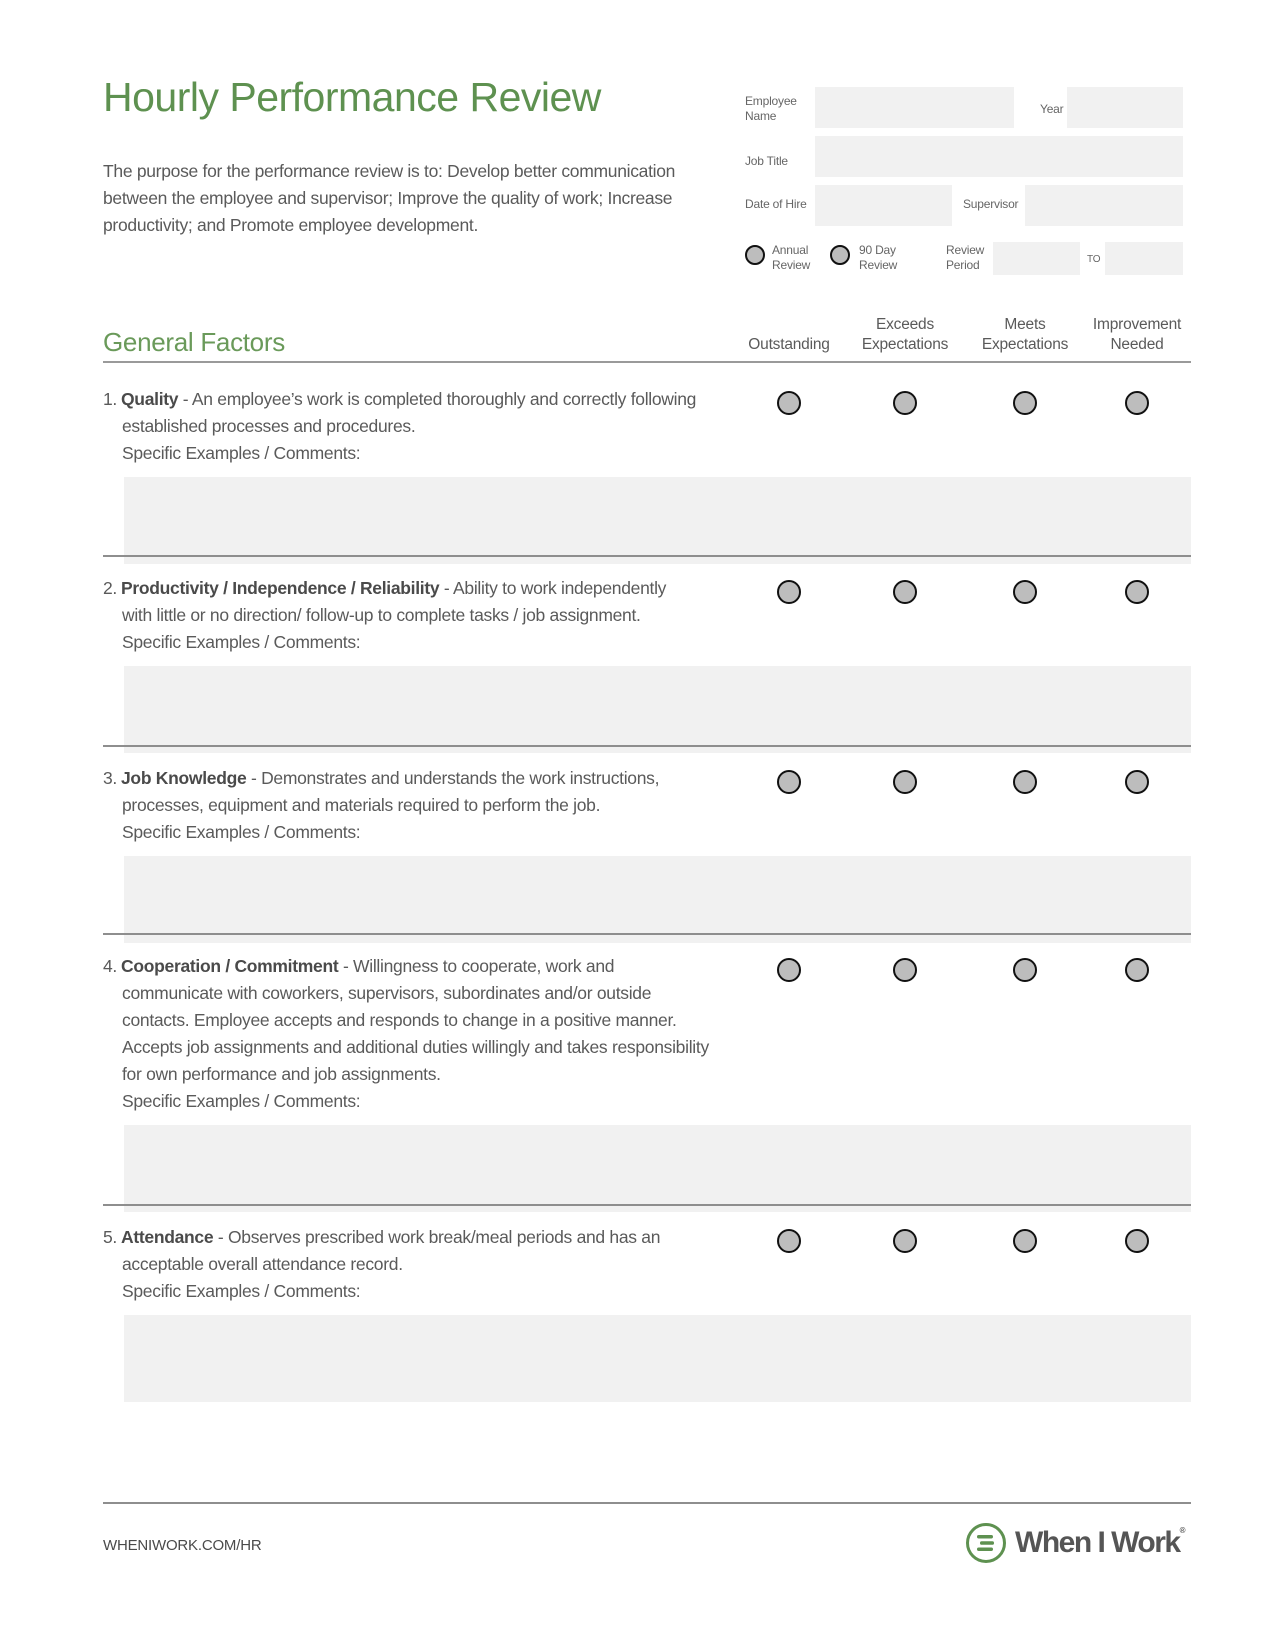 This screenshot has height=1650, width=1275. Describe the element at coordinates (776, 204) in the screenshot. I see `date-of-hire-label: Date of Hire` at that location.